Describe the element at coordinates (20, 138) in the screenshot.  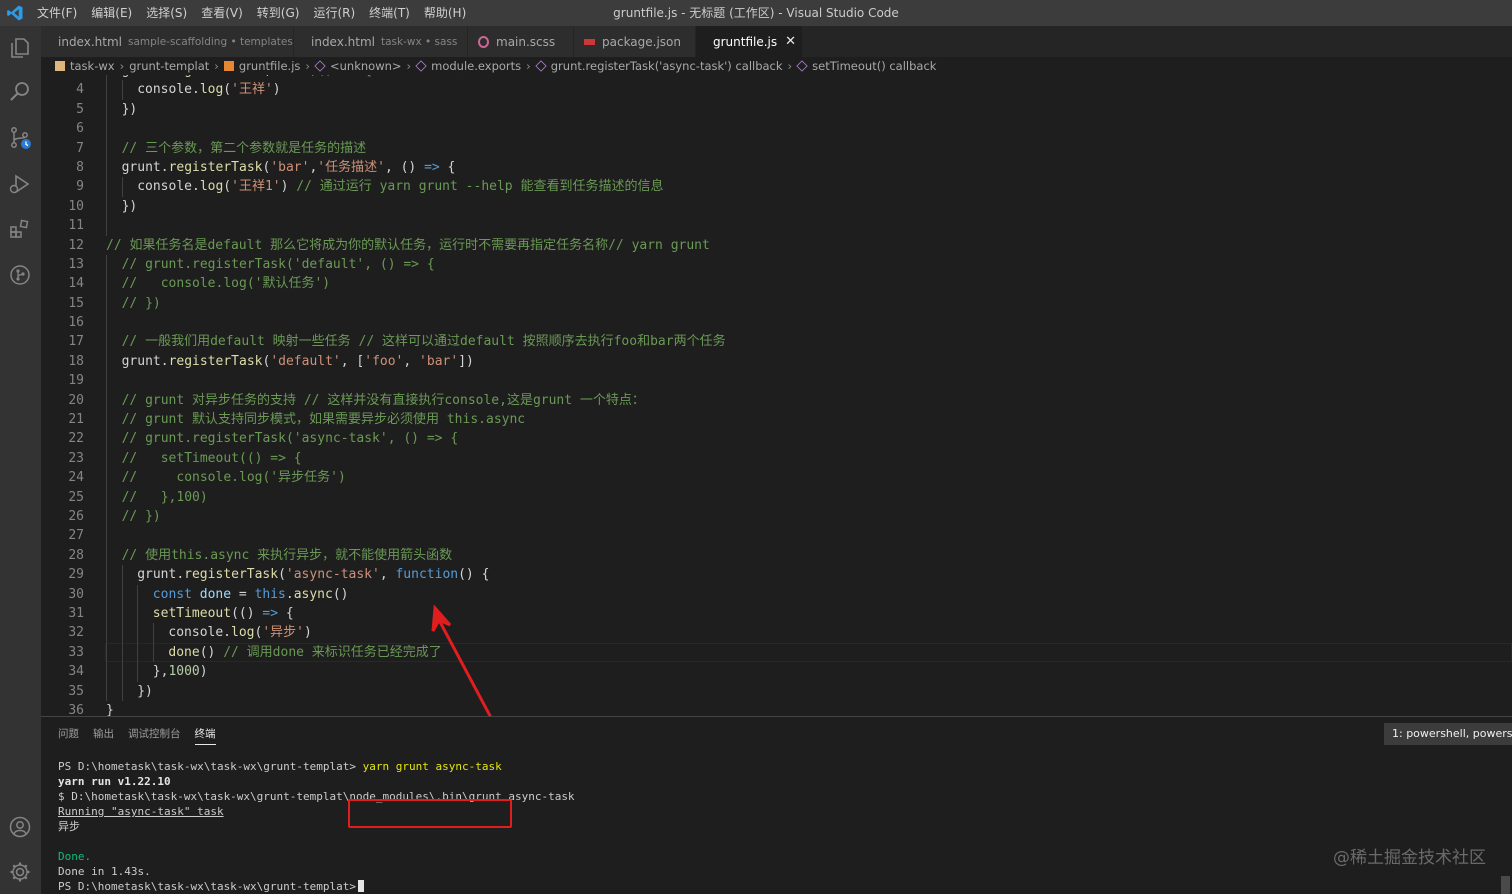
I see `source-control-icon` at that location.